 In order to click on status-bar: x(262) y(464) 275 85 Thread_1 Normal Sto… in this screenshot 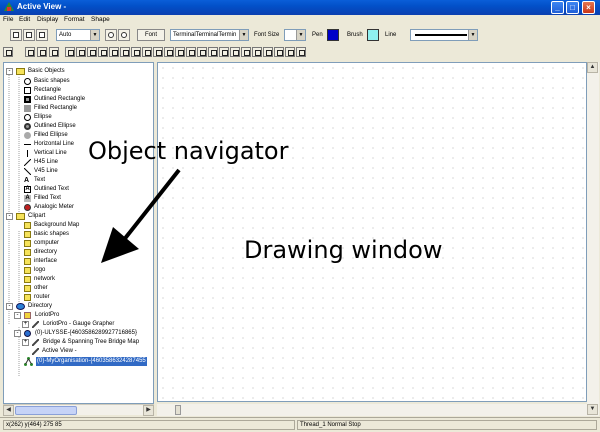, I will do `click(300, 424)`.